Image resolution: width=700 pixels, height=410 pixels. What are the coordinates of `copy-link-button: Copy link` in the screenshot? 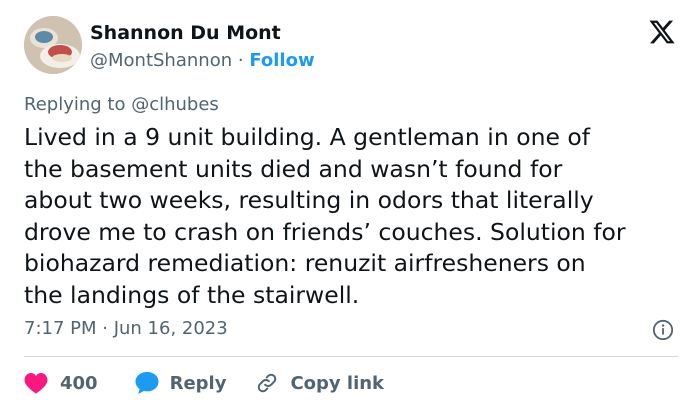 It's located at (320, 383).